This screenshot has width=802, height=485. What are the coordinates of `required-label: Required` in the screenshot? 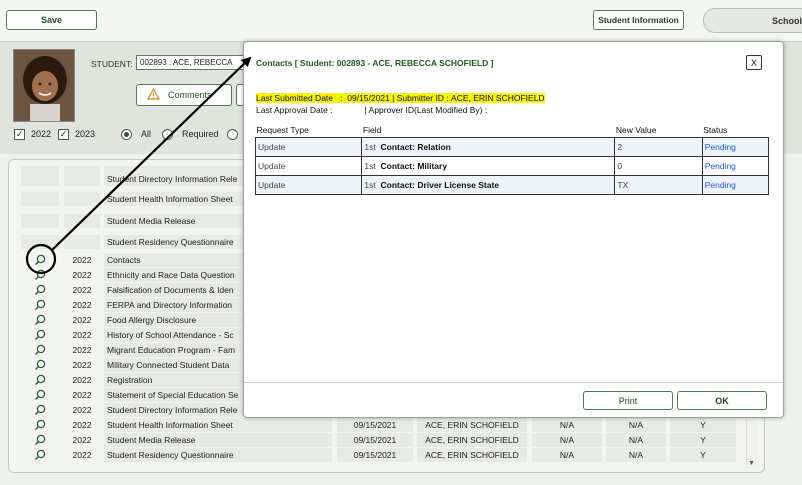 It's located at (200, 134).